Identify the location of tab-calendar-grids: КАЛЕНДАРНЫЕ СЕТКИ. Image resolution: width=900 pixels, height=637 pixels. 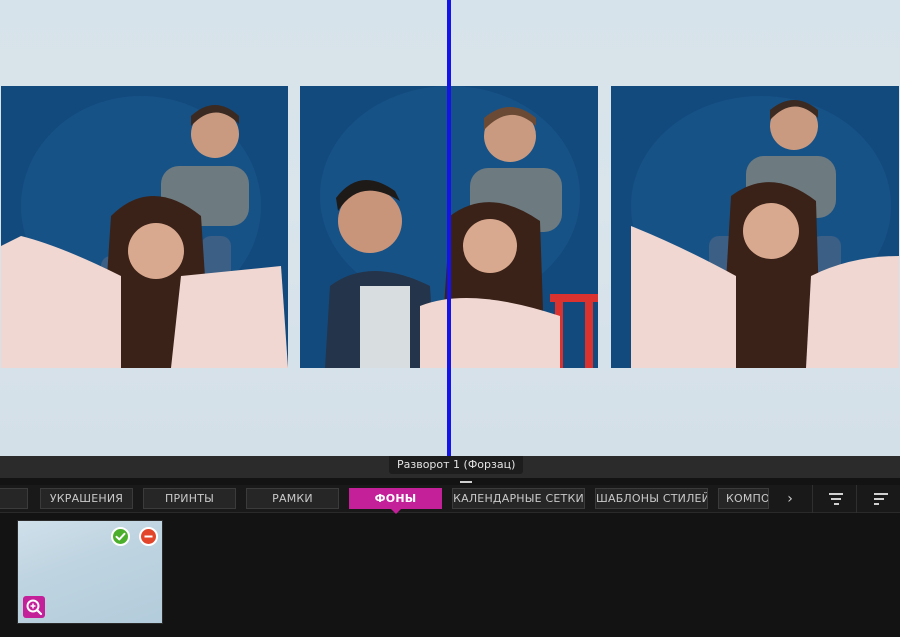
(518, 498).